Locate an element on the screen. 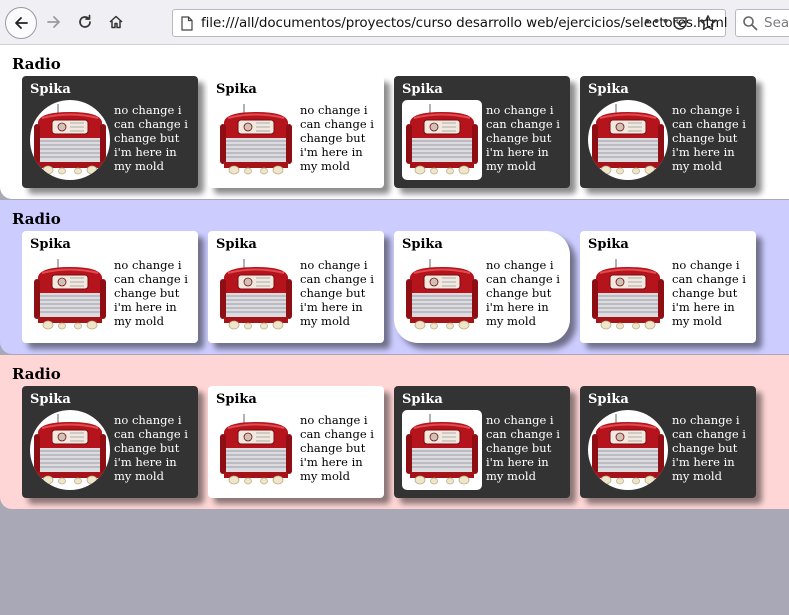 Image resolution: width=789 pixels, height=615 pixels. back-button is located at coordinates (21, 23).